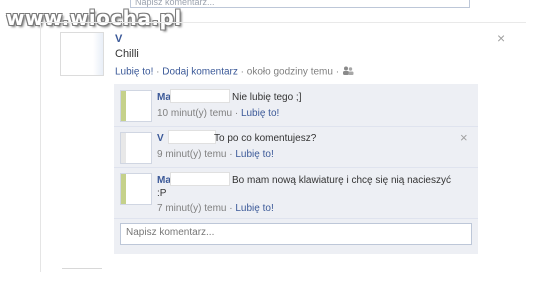 The width and height of the screenshot is (534, 283). I want to click on comment-meta: 10 minut(y) temu · Lubię to!, so click(218, 113).